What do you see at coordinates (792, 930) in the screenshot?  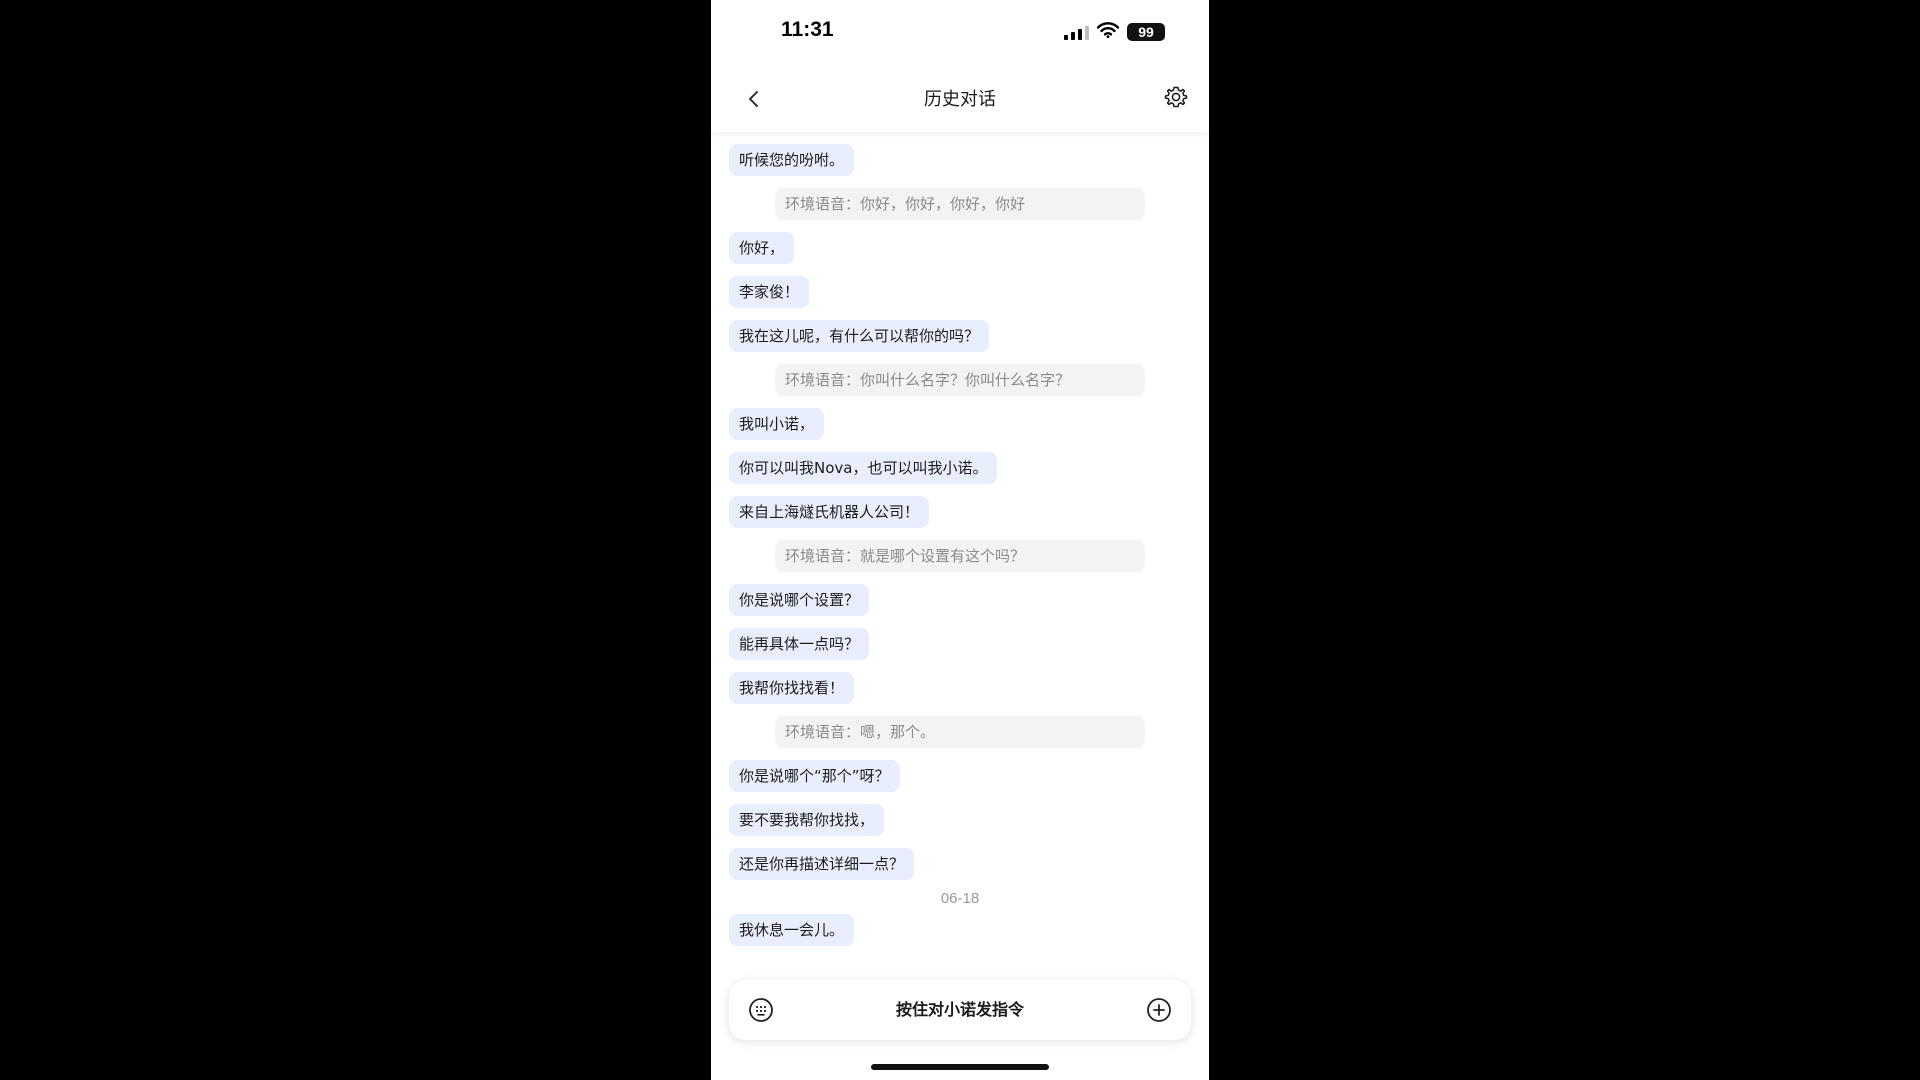 I see `reply-message: 我休息一会儿。` at bounding box center [792, 930].